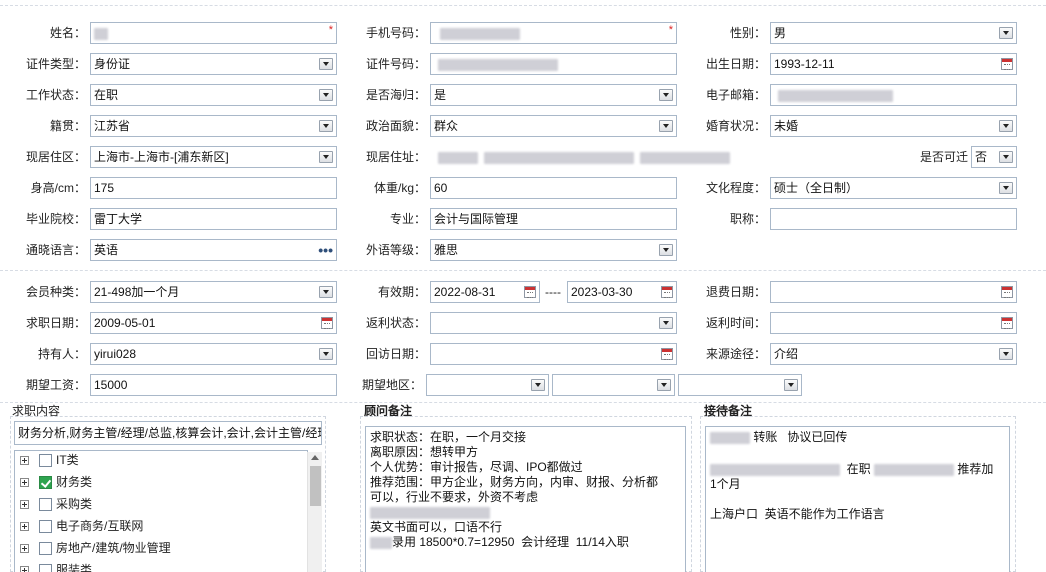 The width and height of the screenshot is (1046, 572). Describe the element at coordinates (553, 354) in the screenshot. I see `callback-date-field` at that location.